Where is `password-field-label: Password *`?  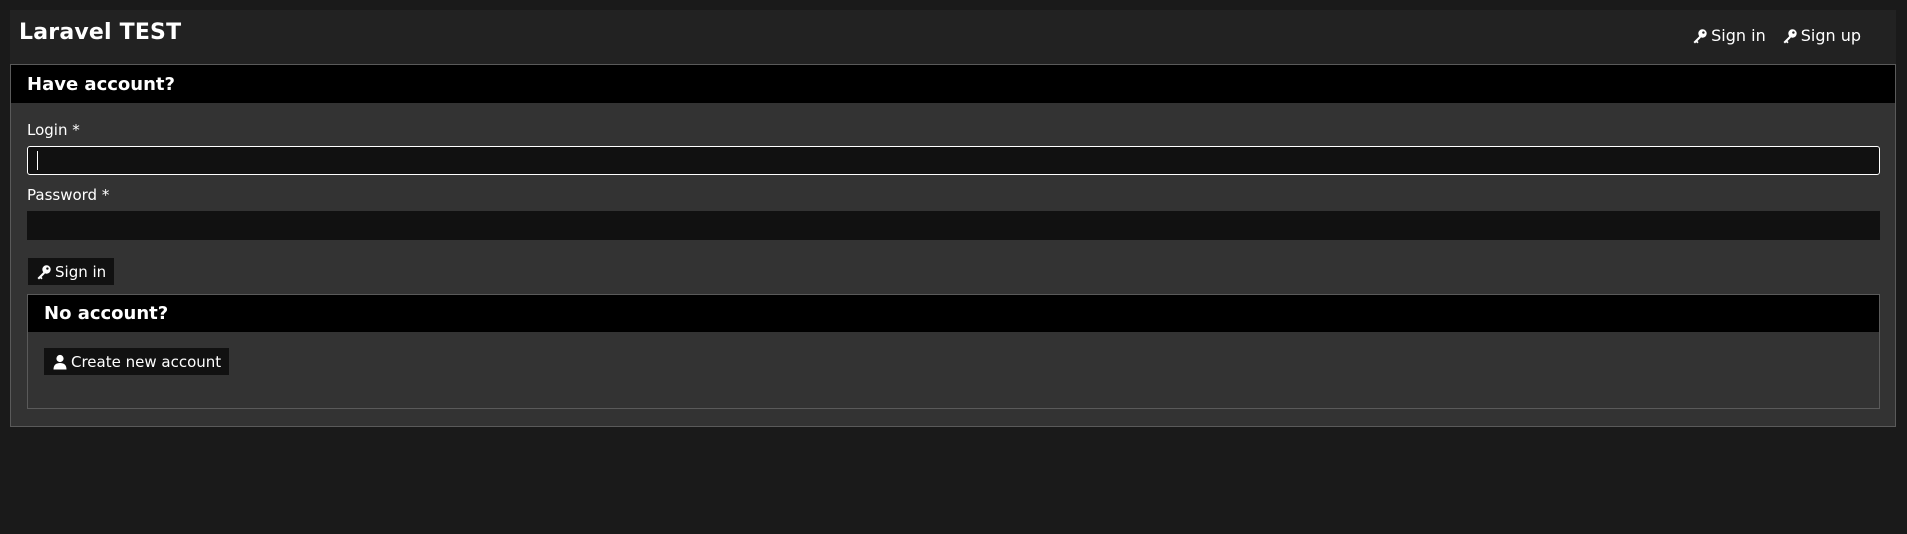
password-field-label: Password * is located at coordinates (68, 195).